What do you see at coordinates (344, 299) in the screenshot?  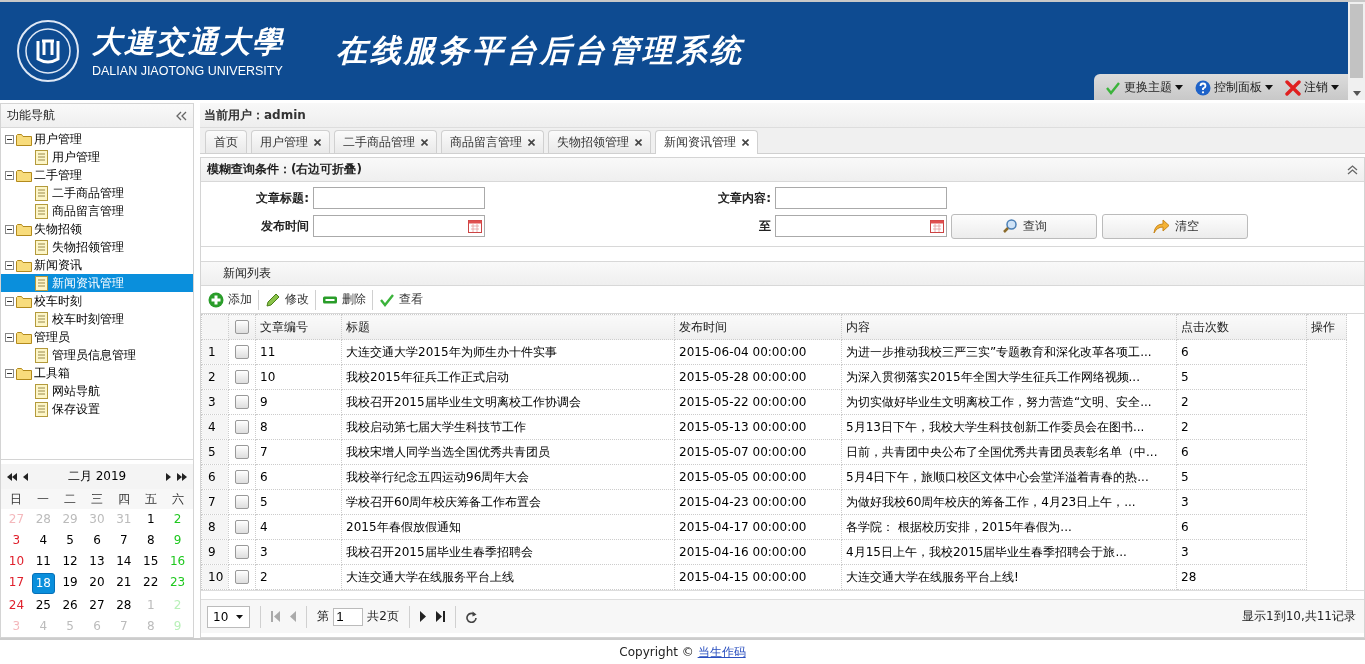 I see `toolbar-button: 删除` at bounding box center [344, 299].